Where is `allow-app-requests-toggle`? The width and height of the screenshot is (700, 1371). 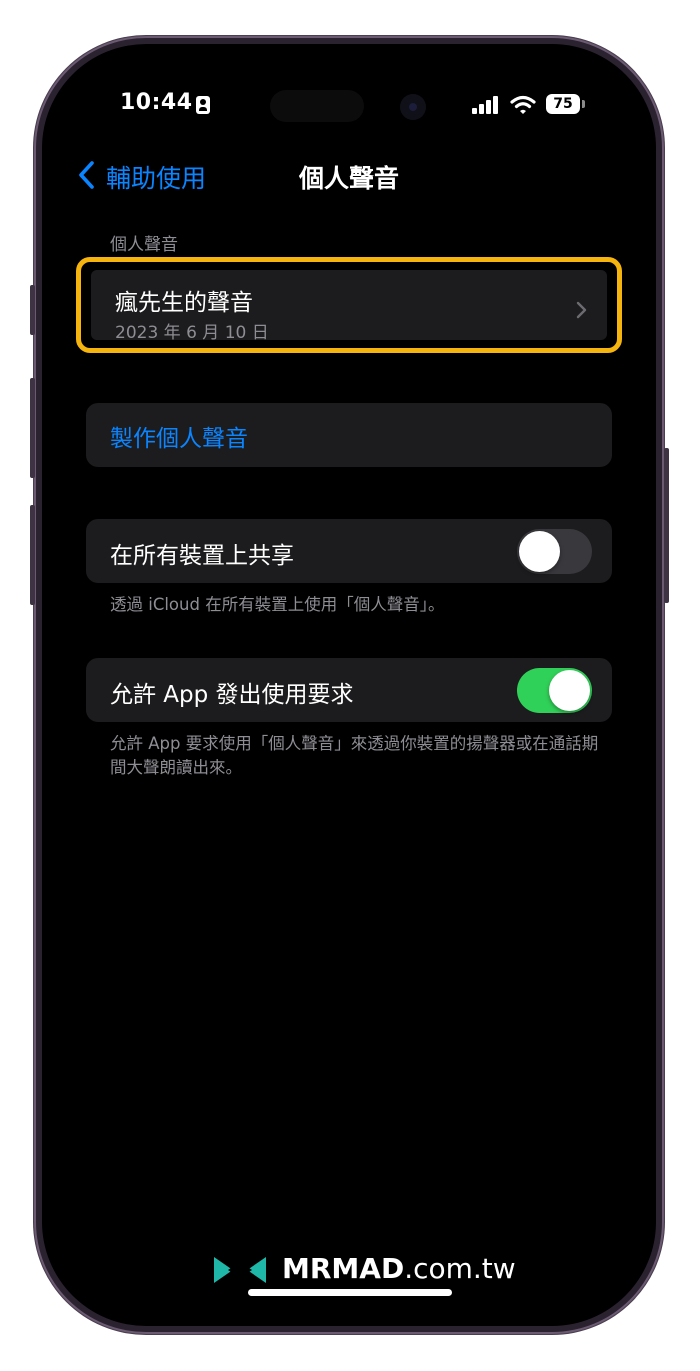
allow-app-requests-toggle is located at coordinates (554, 690).